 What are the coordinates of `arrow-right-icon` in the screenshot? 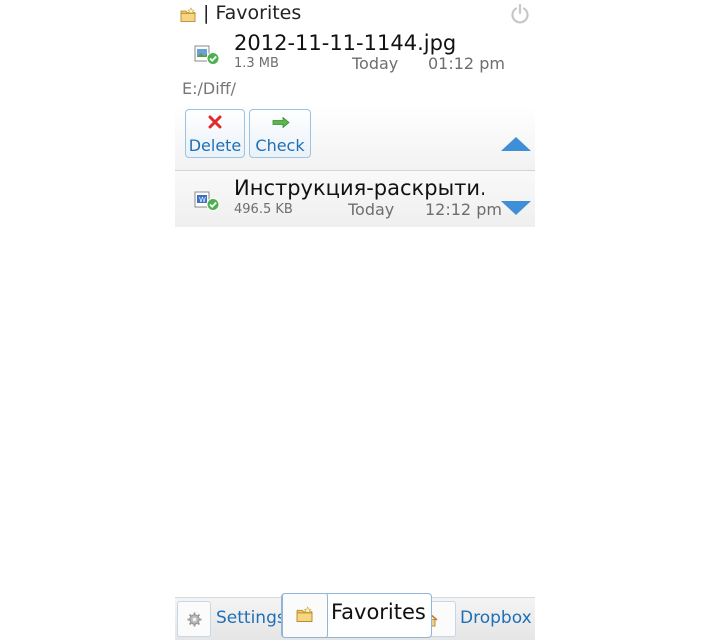 It's located at (281, 122).